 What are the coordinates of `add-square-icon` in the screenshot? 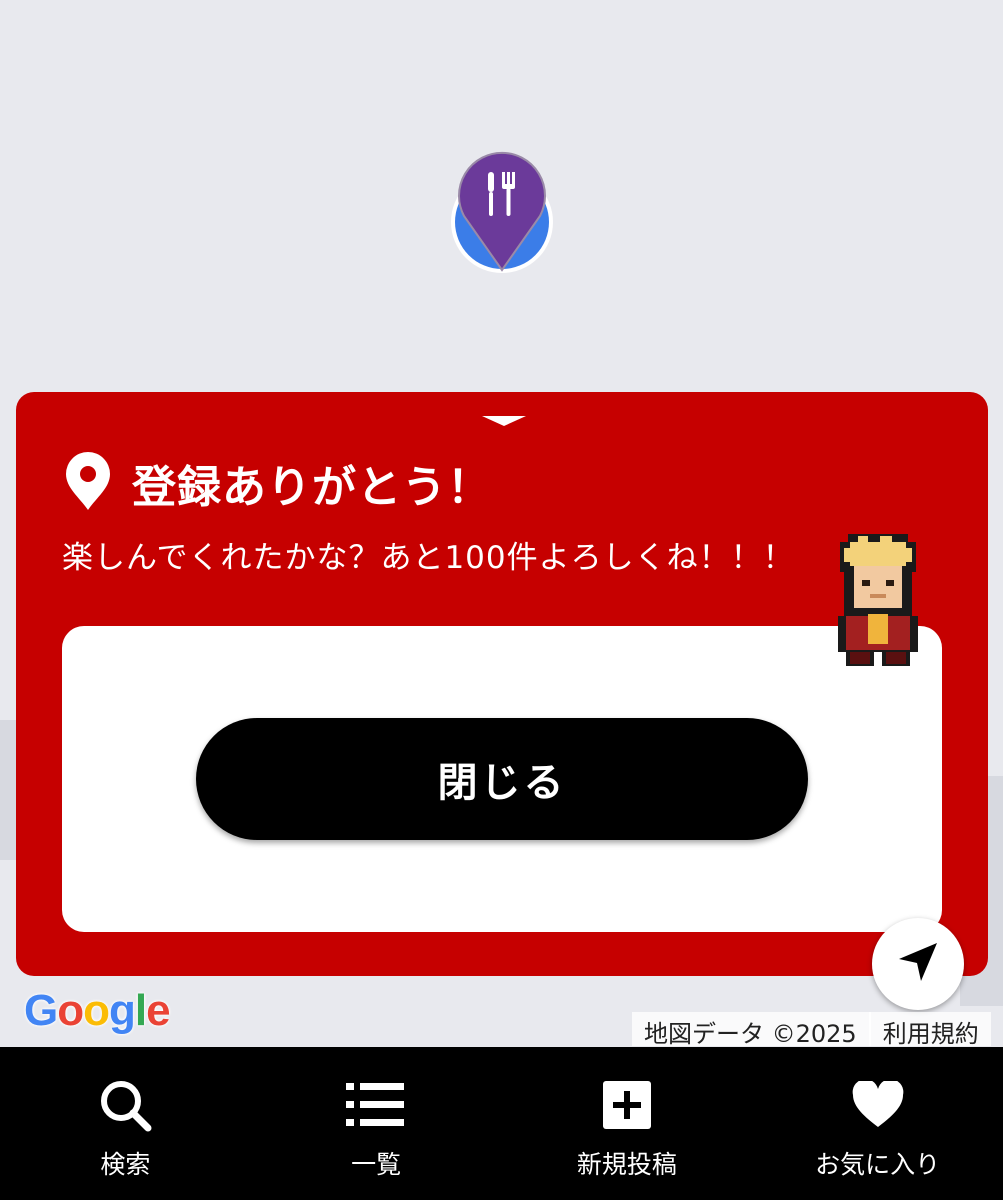 It's located at (627, 1105).